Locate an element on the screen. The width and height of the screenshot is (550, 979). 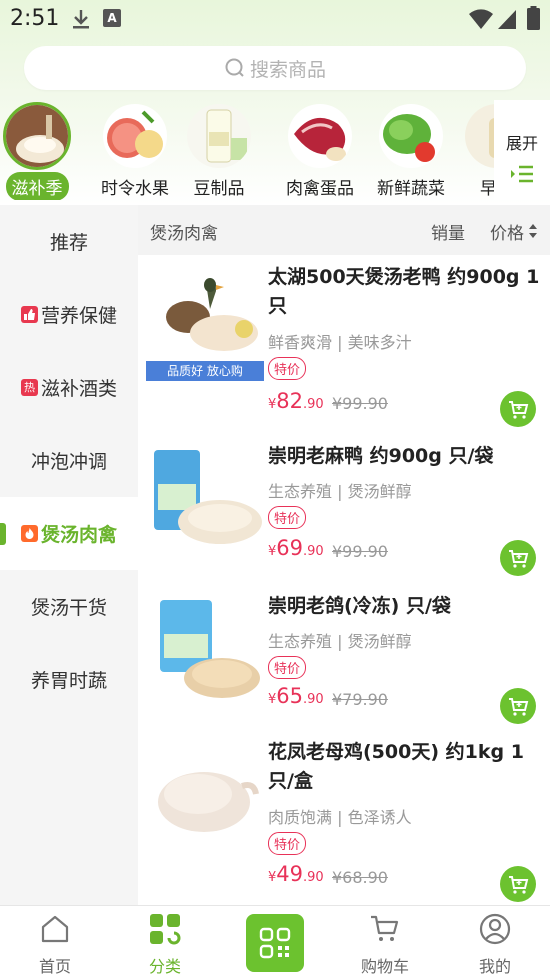
nav-label: 分类 is located at coordinates (164, 966).